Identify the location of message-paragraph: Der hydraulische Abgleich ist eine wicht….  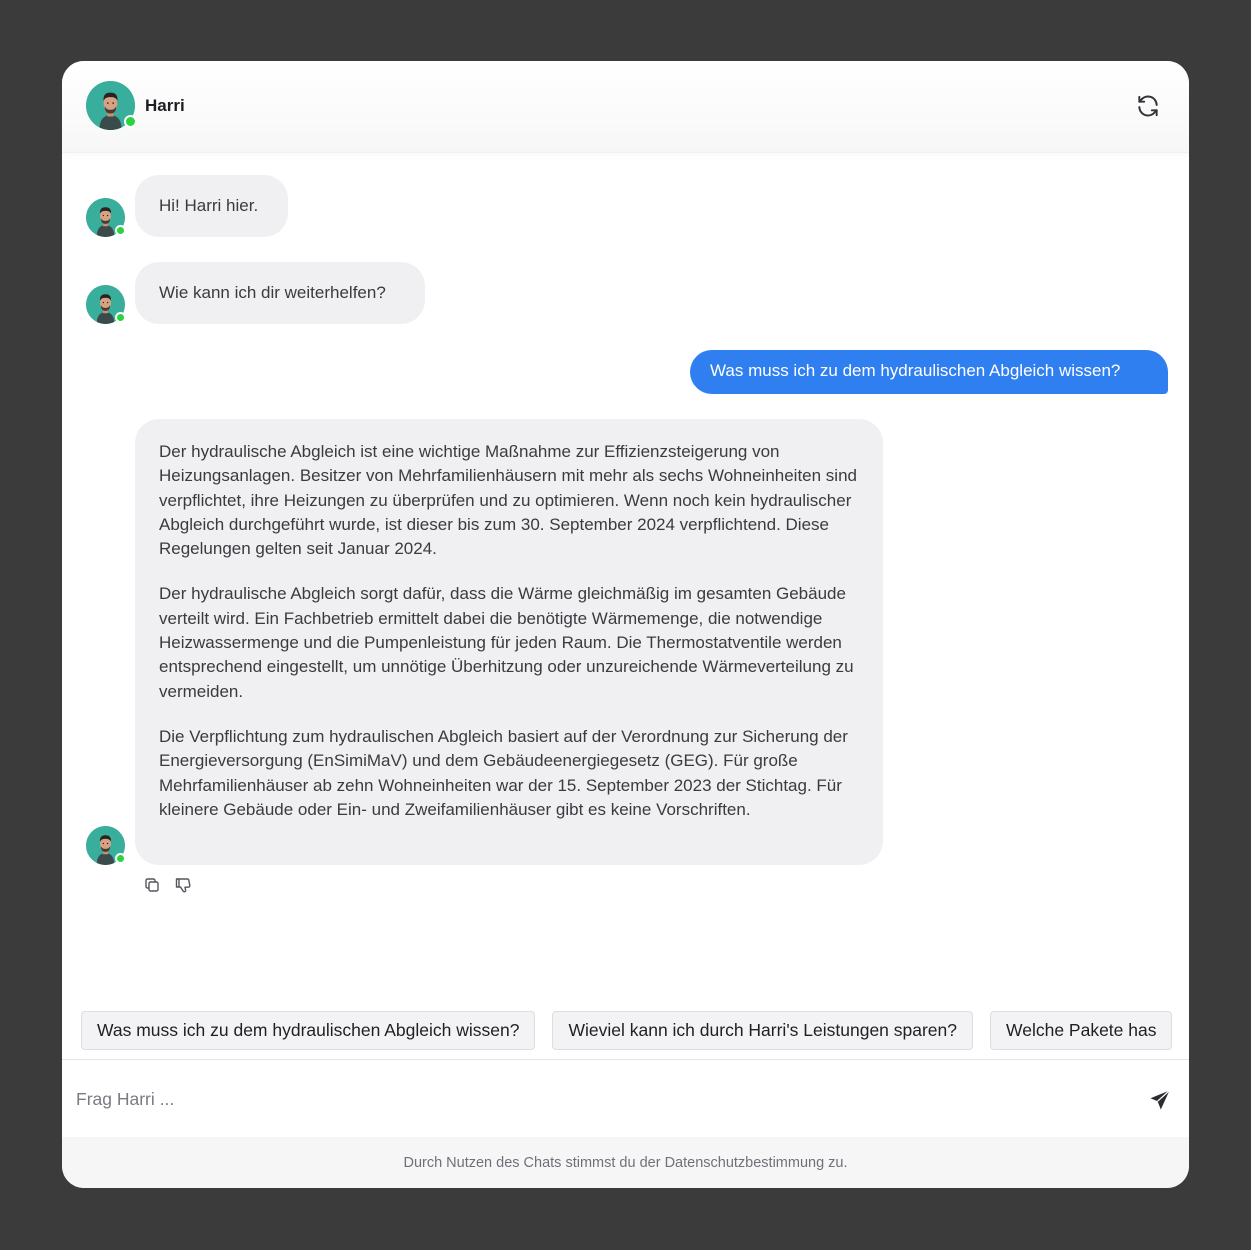
(508, 500).